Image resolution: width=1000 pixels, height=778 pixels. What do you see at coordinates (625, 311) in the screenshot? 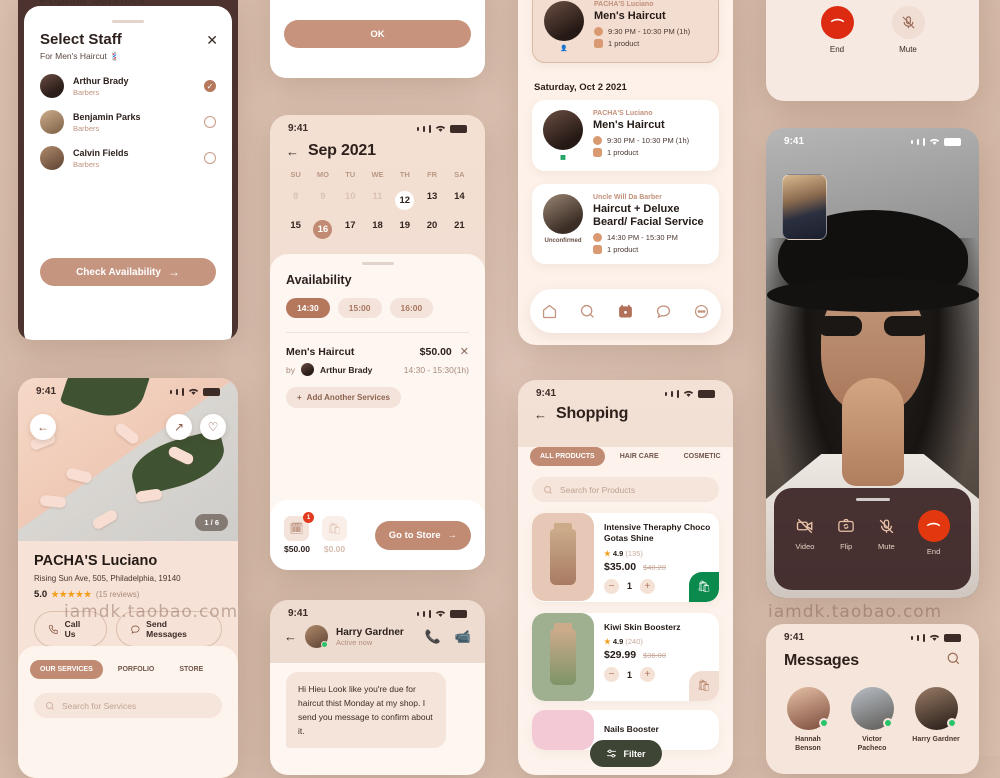
I see `tab-calendar-icon` at bounding box center [625, 311].